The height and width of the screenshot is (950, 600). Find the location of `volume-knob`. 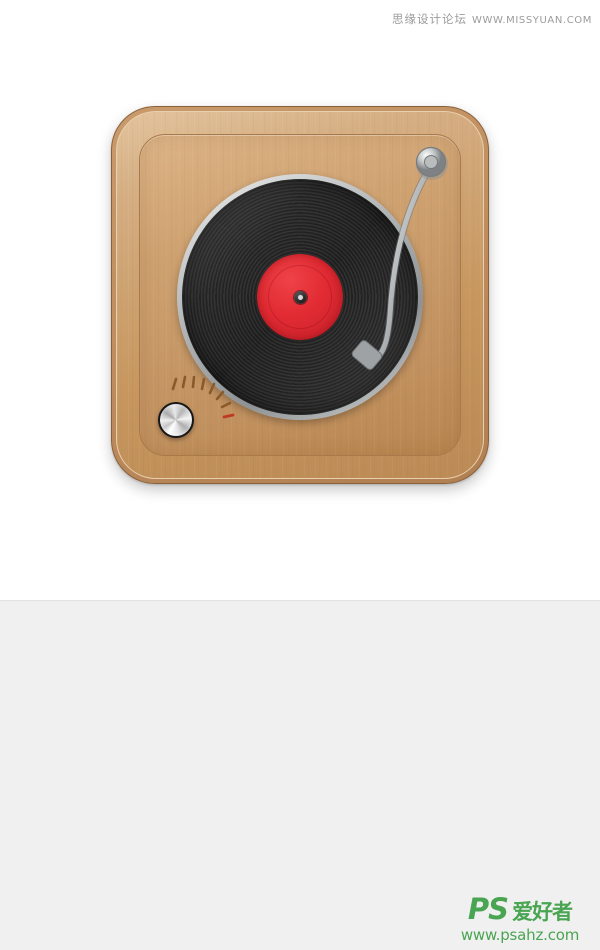

volume-knob is located at coordinates (176, 420).